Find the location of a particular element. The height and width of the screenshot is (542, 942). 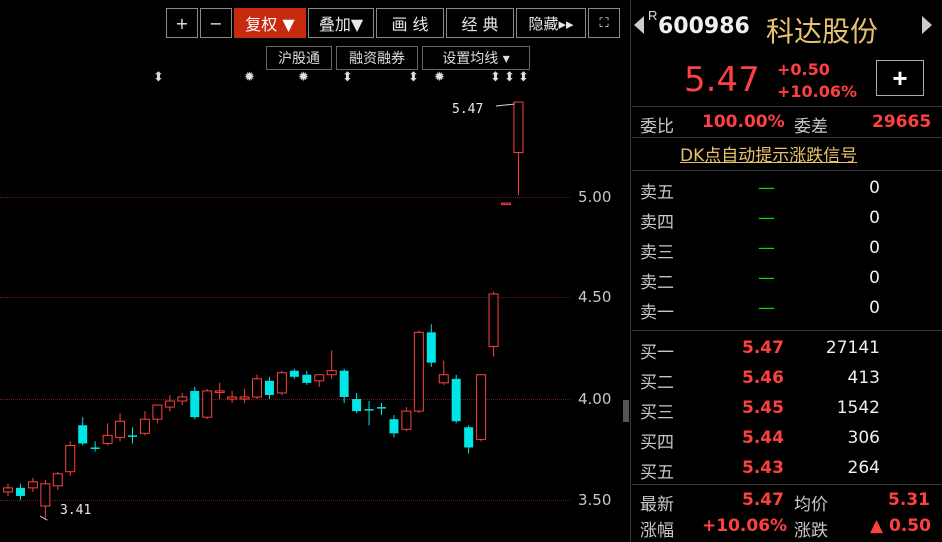

sell-order-row: 卖一 — 0 is located at coordinates (787, 308).